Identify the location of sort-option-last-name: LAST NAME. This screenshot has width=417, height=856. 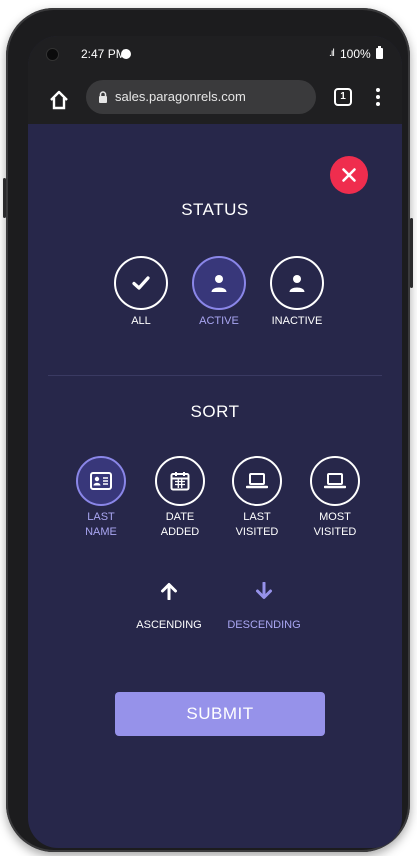
(101, 498).